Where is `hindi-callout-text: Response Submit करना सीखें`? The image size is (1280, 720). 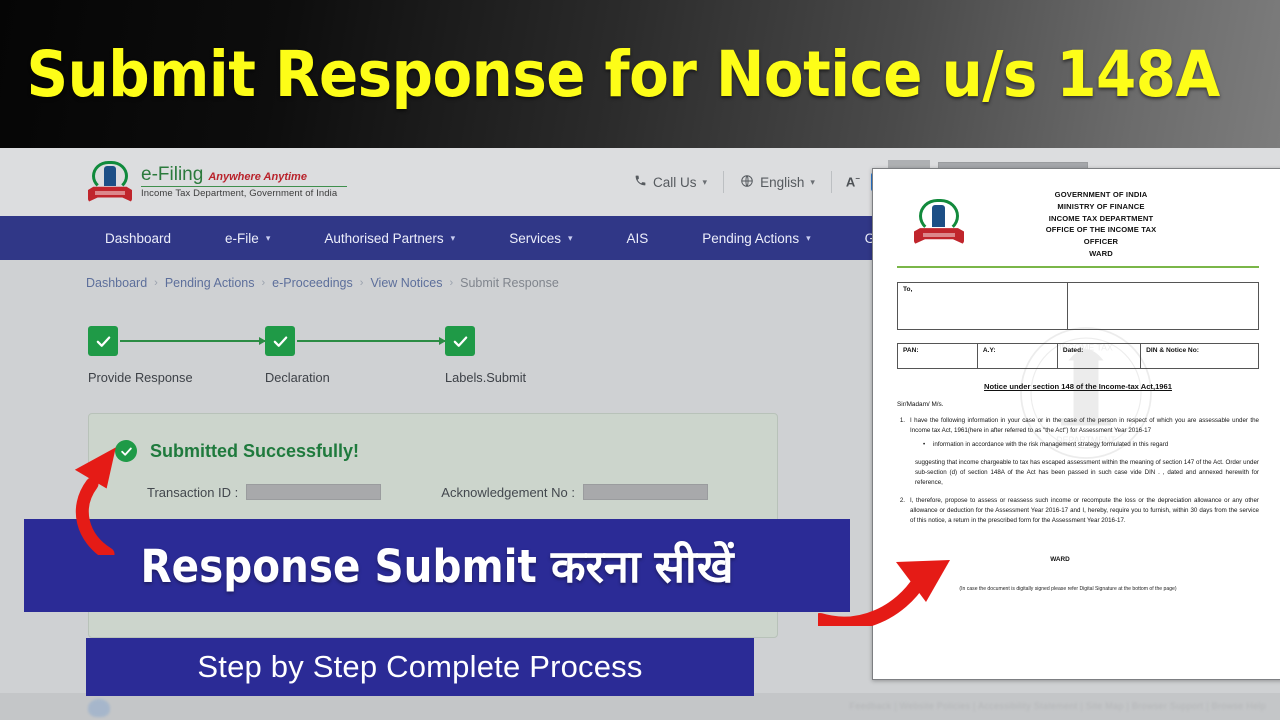
hindi-callout-text: Response Submit करना सीखें is located at coordinates (437, 566).